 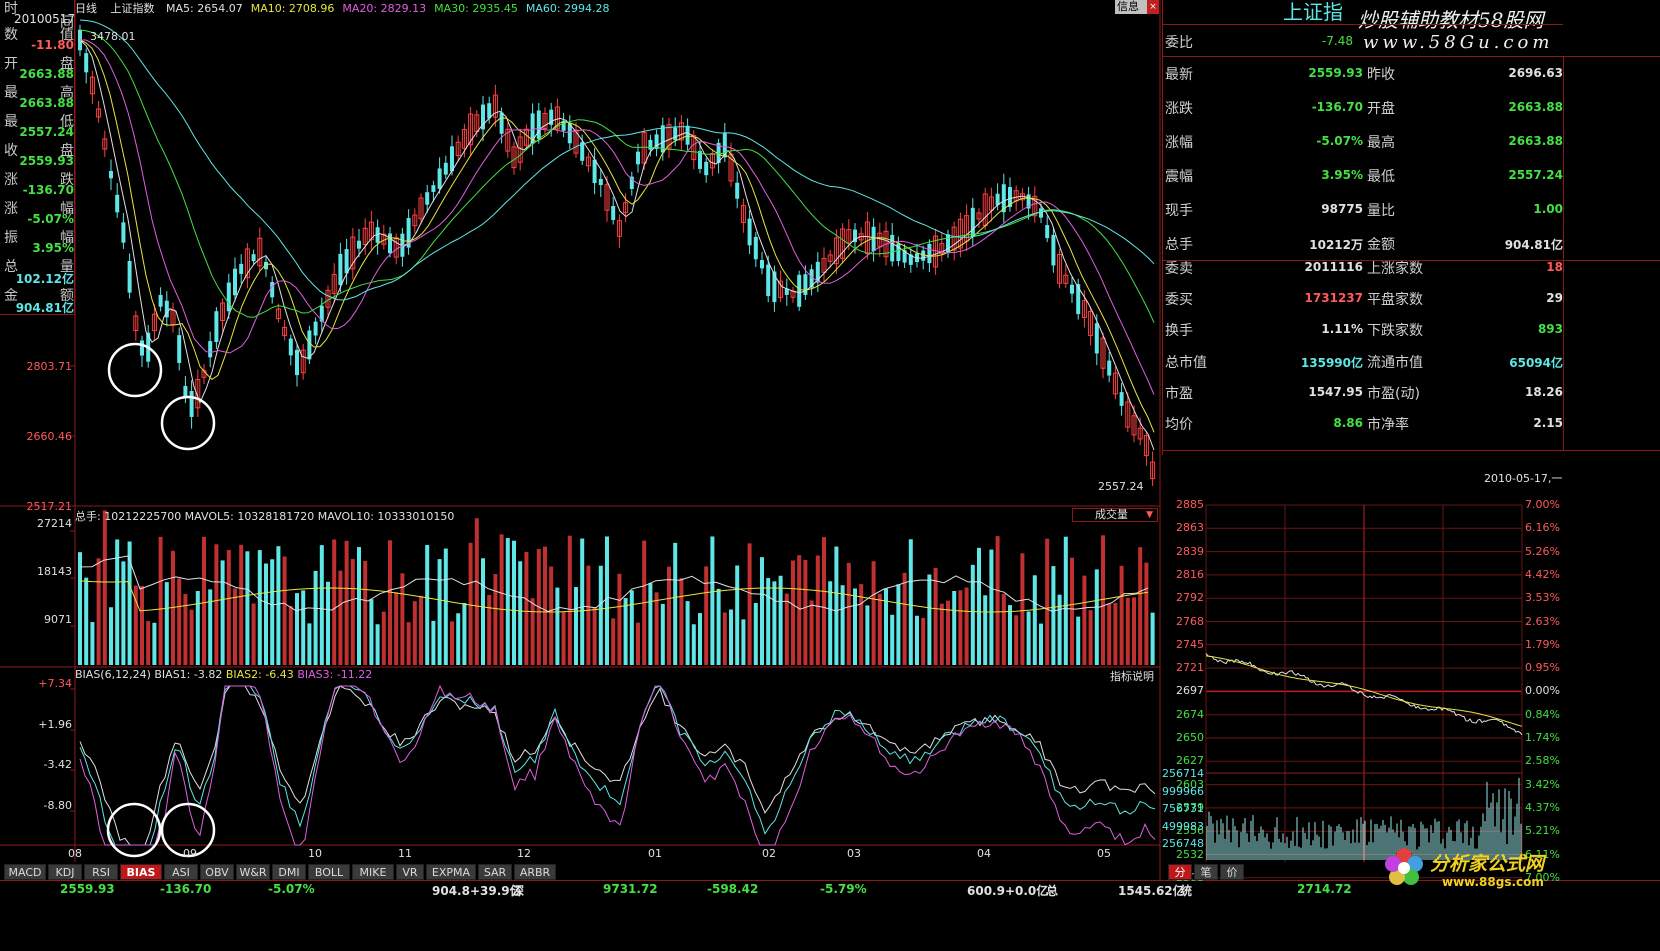 I want to click on quote-value: 2.15, so click(x=1548, y=423).